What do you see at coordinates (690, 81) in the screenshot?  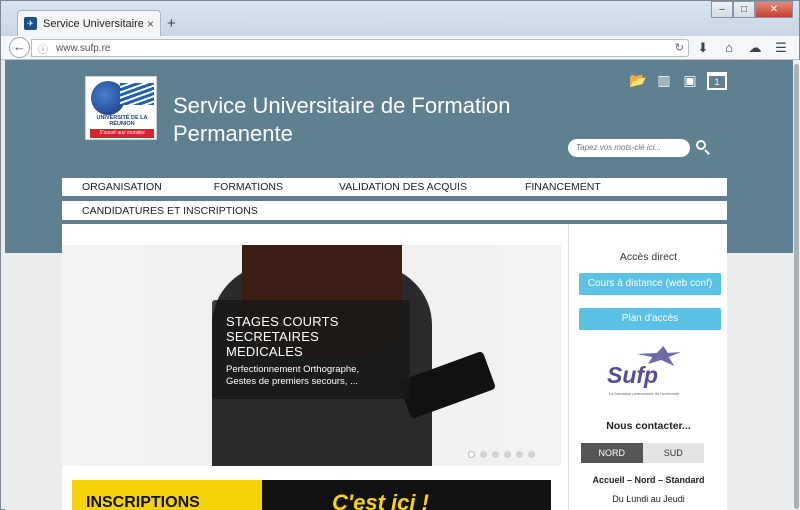 I see `contact-card-icon: ▣` at bounding box center [690, 81].